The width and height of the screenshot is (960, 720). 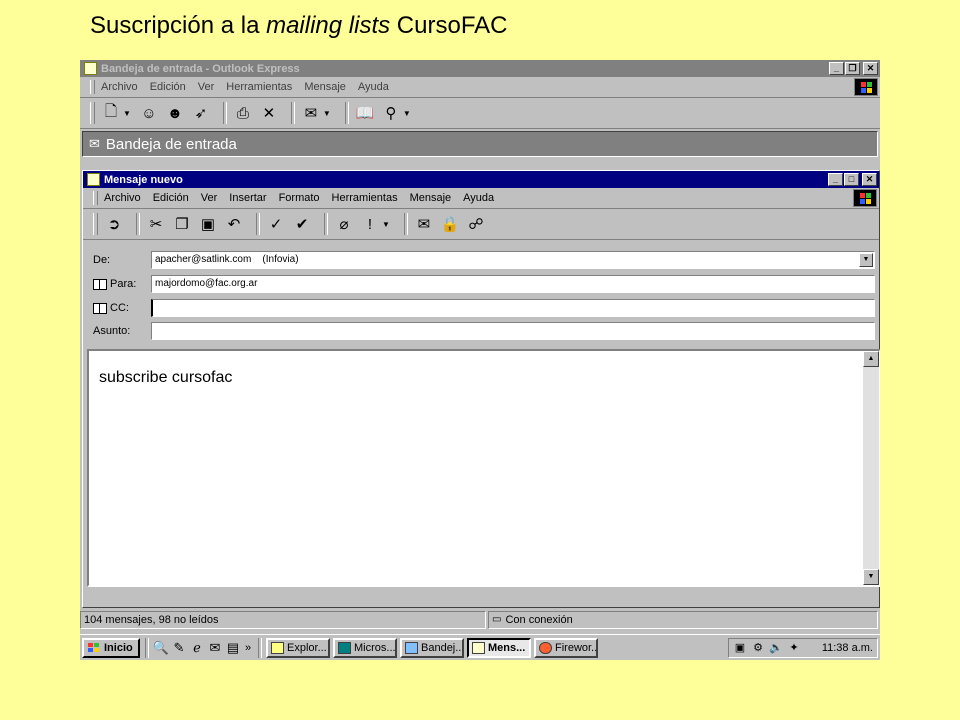 What do you see at coordinates (95, 198) in the screenshot?
I see `compose-menubar-grip` at bounding box center [95, 198].